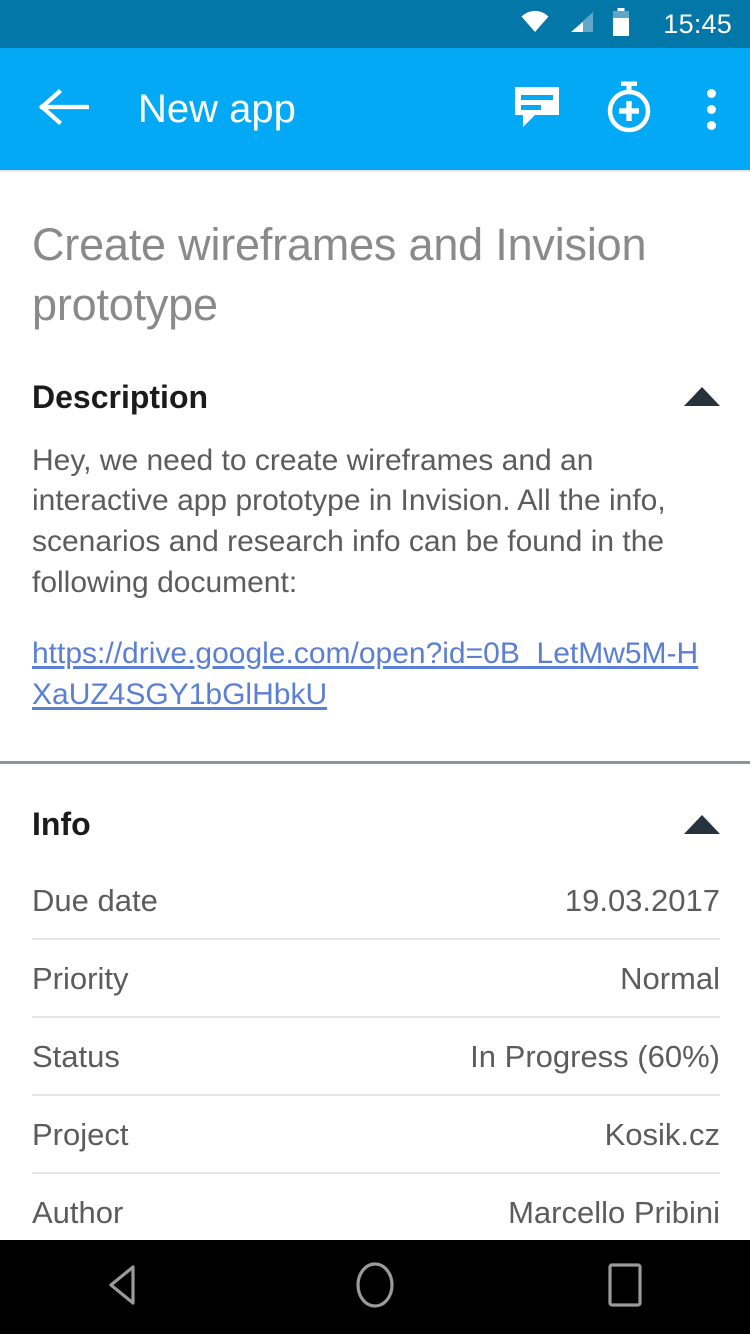  I want to click on app-bar-actions, so click(619, 109).